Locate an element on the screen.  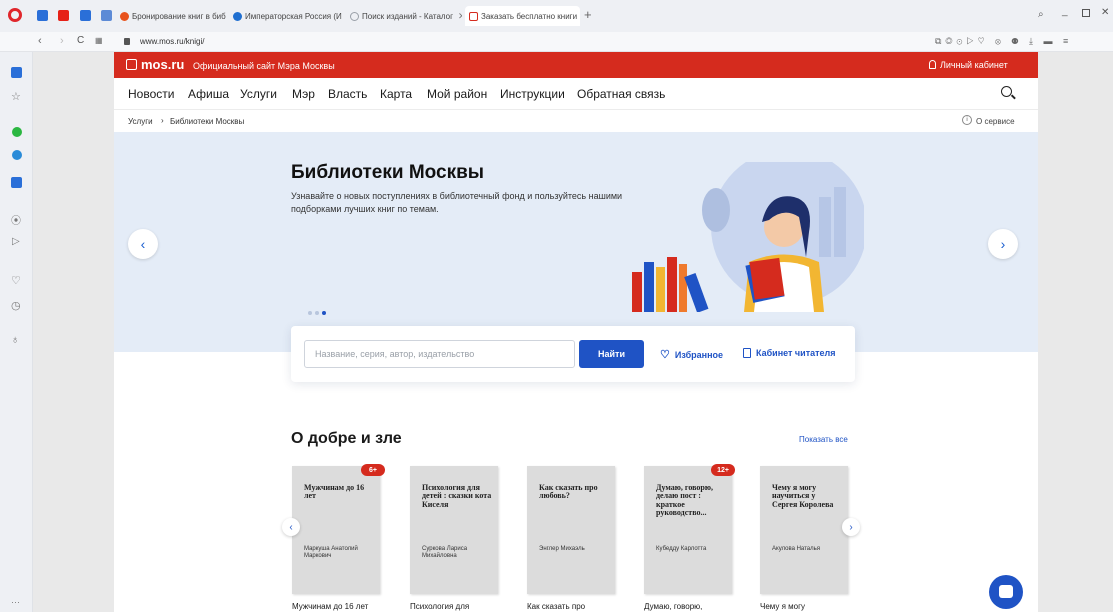
new-tab-button: + is located at coordinates (588, 14).